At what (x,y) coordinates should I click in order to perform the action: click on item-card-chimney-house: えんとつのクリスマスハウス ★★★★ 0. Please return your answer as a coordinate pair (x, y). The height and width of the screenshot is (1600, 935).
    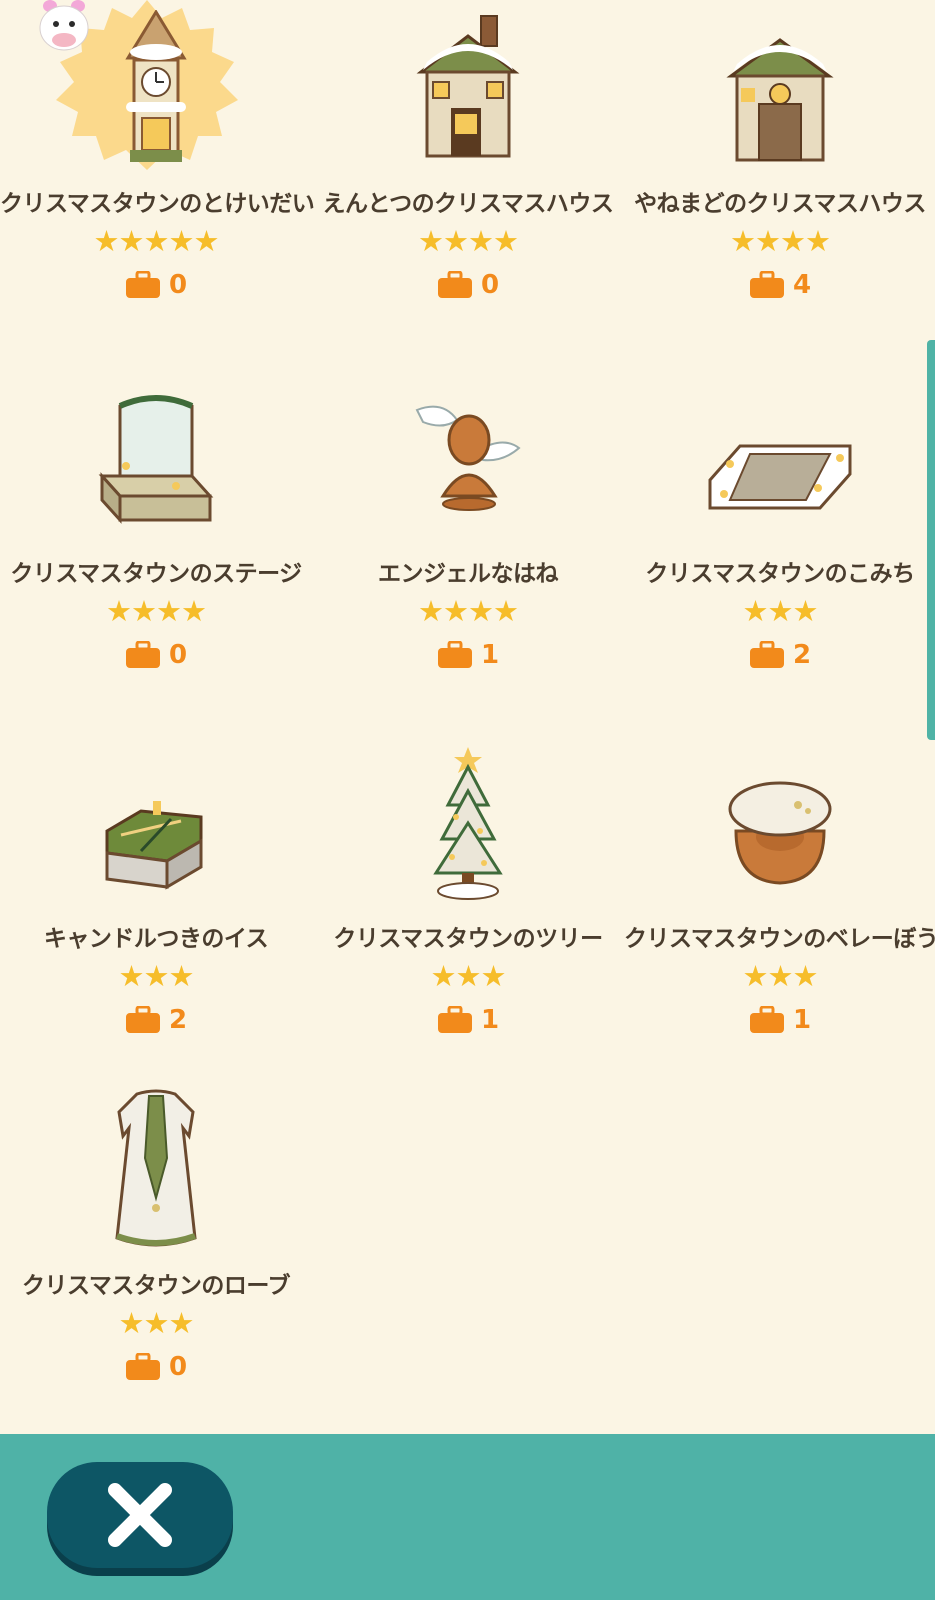
    Looking at the image, I should click on (468, 155).